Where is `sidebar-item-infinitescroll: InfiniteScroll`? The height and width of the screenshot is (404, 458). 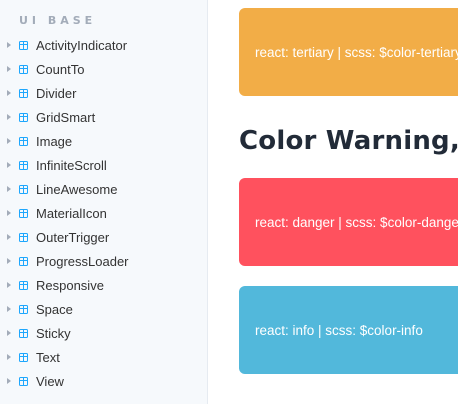
sidebar-item-infinitescroll: InfiniteScroll is located at coordinates (104, 165).